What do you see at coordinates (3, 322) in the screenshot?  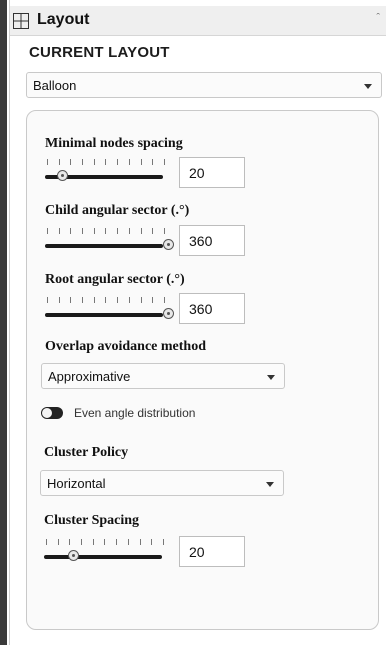 I see `window-edge` at bounding box center [3, 322].